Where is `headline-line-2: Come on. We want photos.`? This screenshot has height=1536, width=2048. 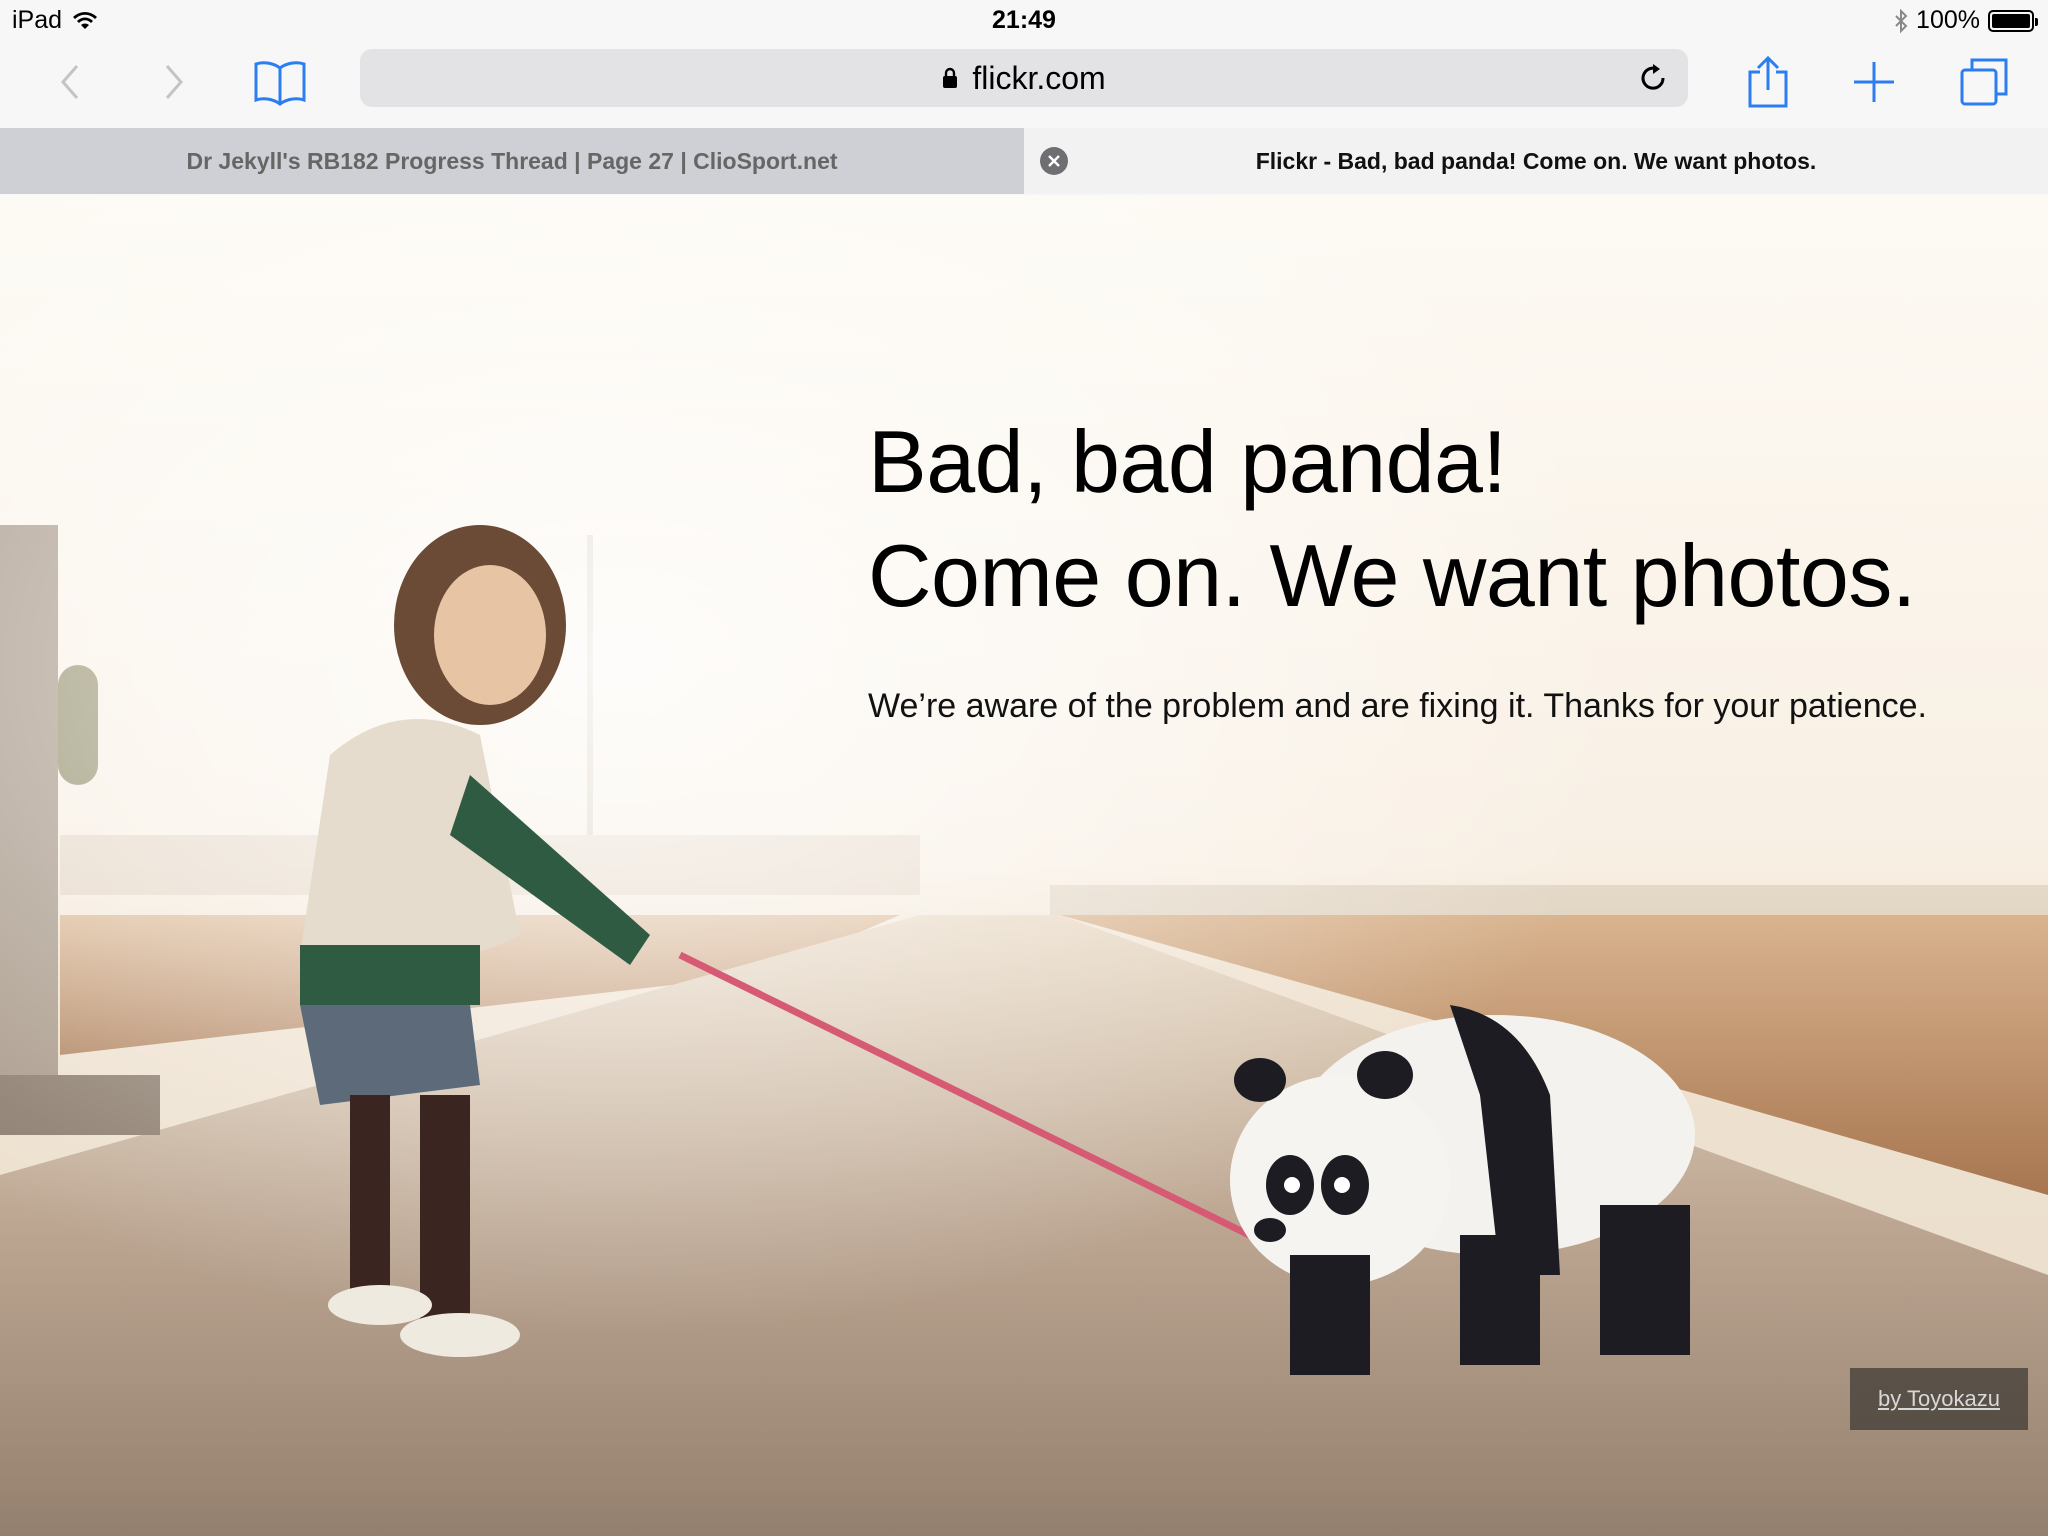 headline-line-2: Come on. We want photos. is located at coordinates (1392, 575).